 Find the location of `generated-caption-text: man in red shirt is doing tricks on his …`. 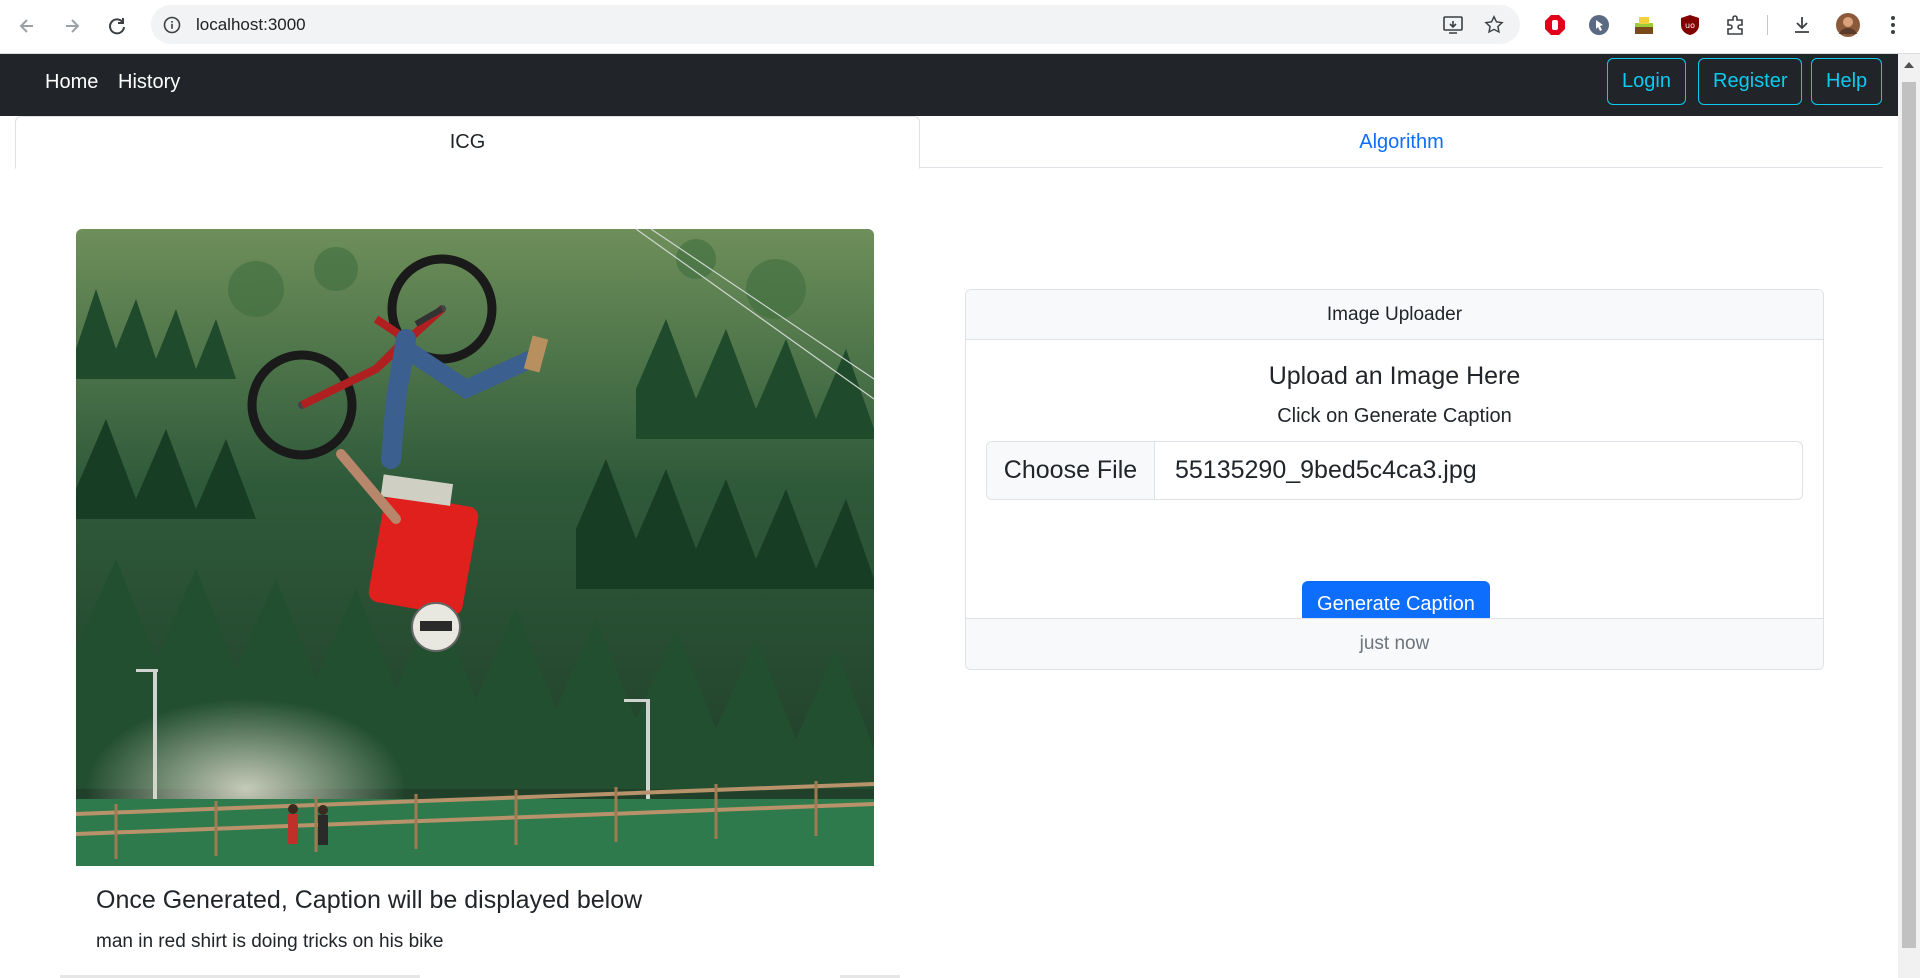

generated-caption-text: man in red shirt is doing tricks on his … is located at coordinates (270, 941).